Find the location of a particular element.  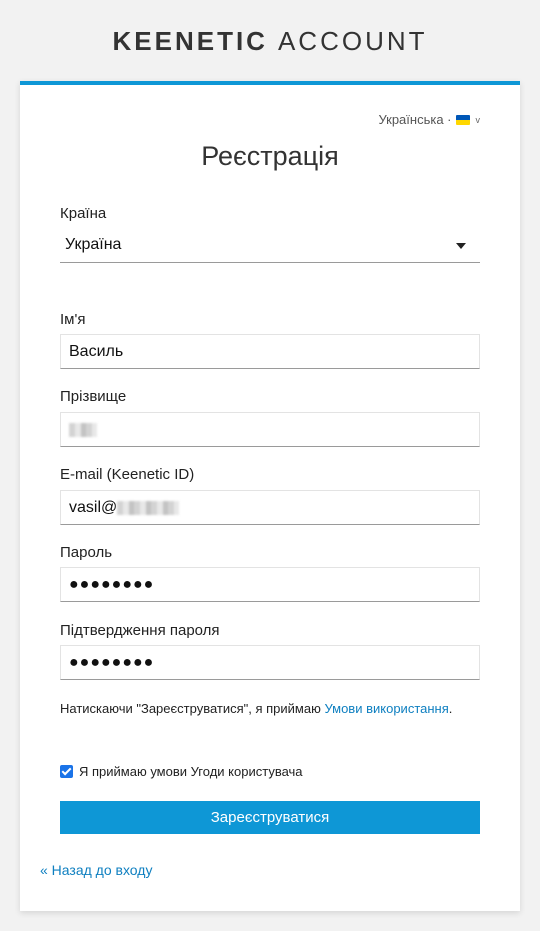

language-selector: Українська · v is located at coordinates (429, 119).